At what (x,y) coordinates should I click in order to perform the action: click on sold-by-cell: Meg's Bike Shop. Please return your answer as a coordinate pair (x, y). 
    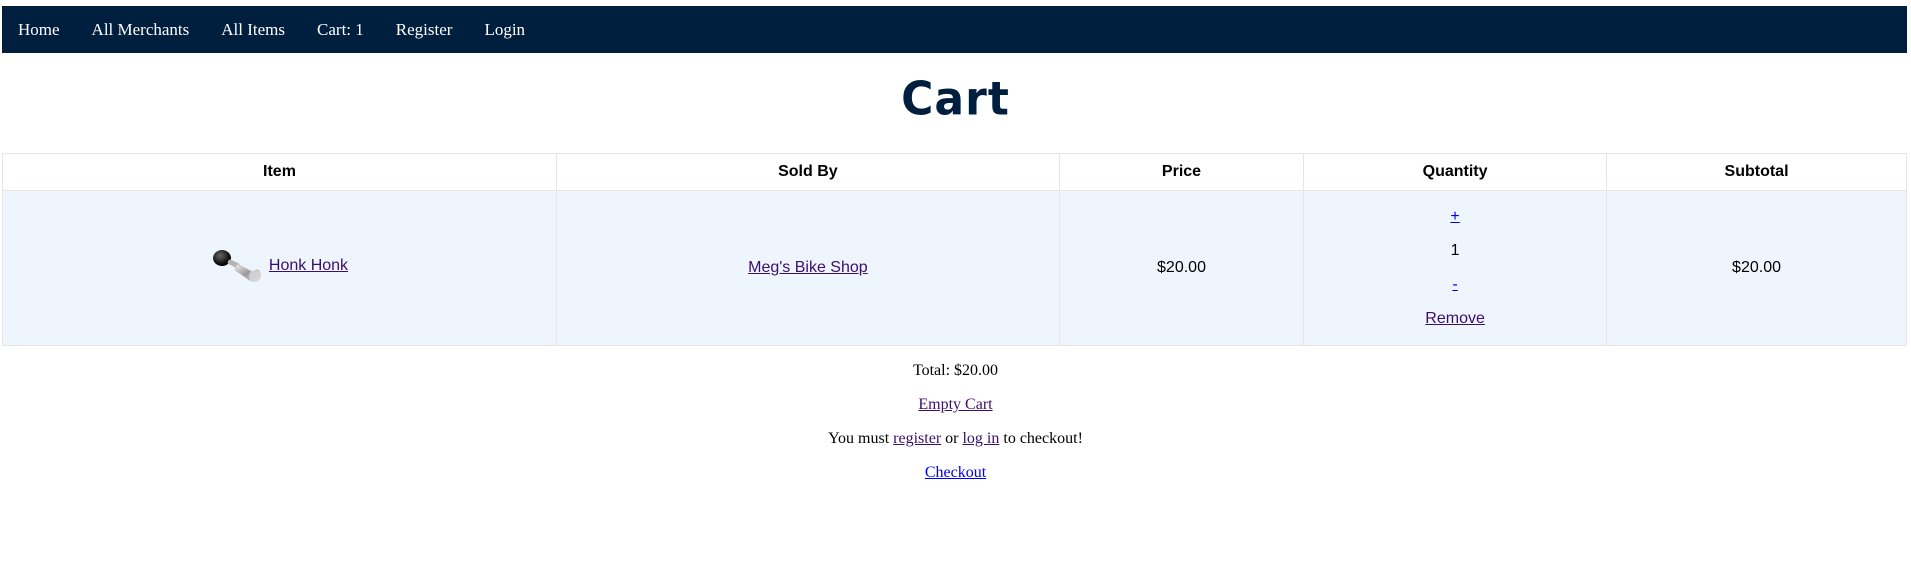
    Looking at the image, I should click on (807, 268).